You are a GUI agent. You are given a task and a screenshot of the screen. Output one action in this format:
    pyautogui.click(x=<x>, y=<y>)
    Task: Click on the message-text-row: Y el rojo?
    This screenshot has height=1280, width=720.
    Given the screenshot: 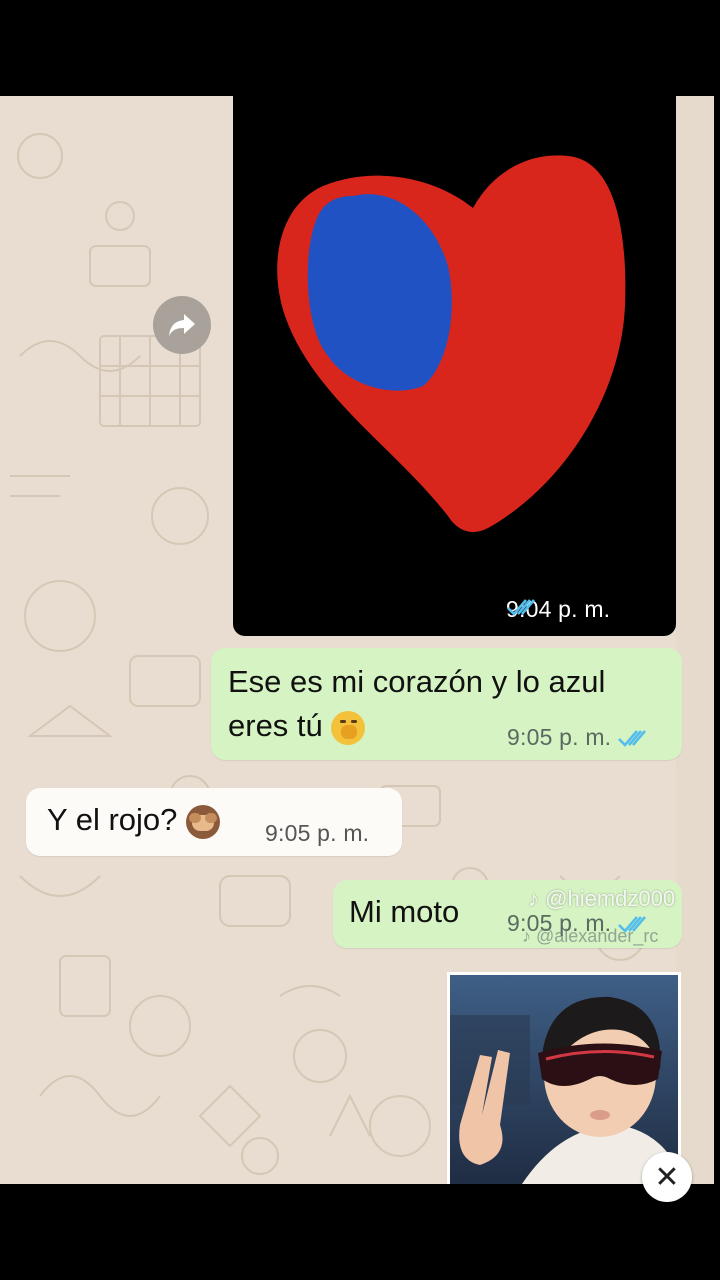 What is the action you would take?
    pyautogui.click(x=134, y=820)
    